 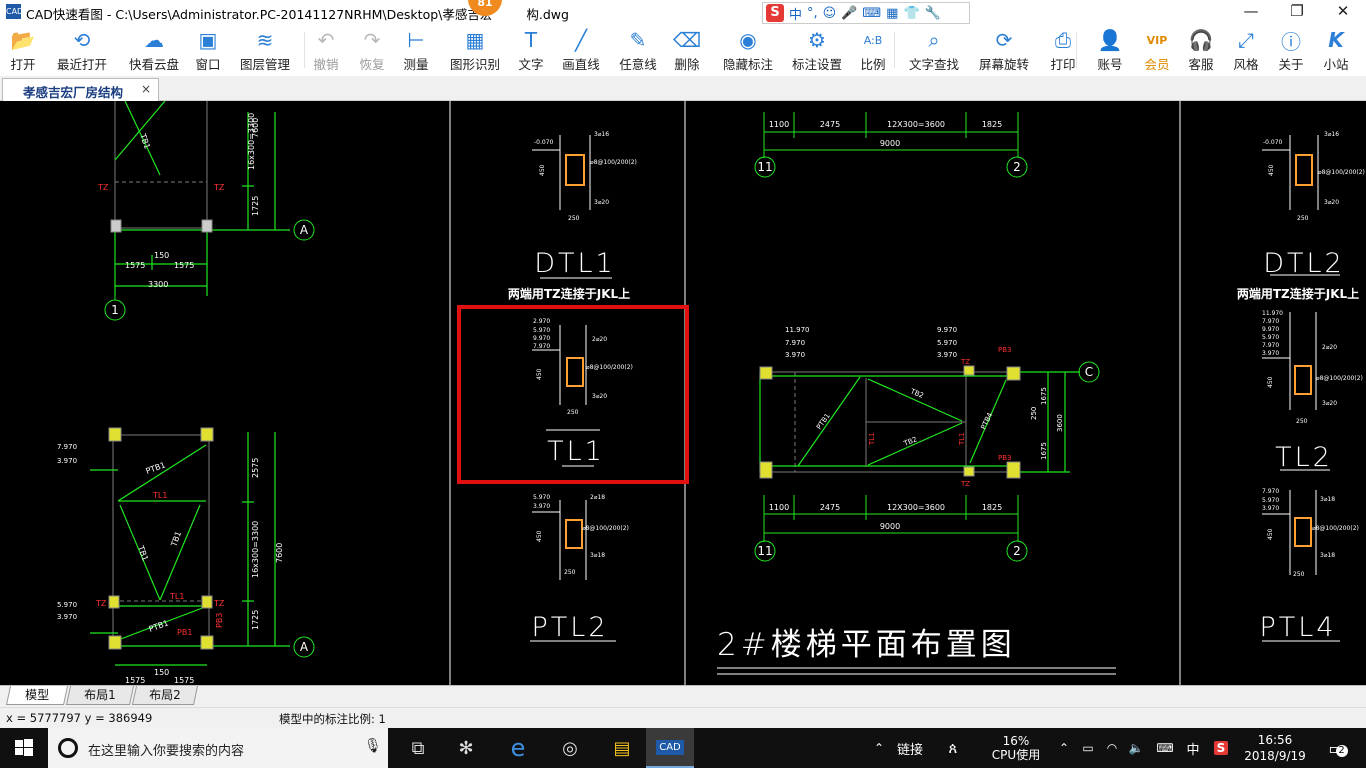 What do you see at coordinates (570, 748) in the screenshot?
I see `browser-app-icon: ◎` at bounding box center [570, 748].